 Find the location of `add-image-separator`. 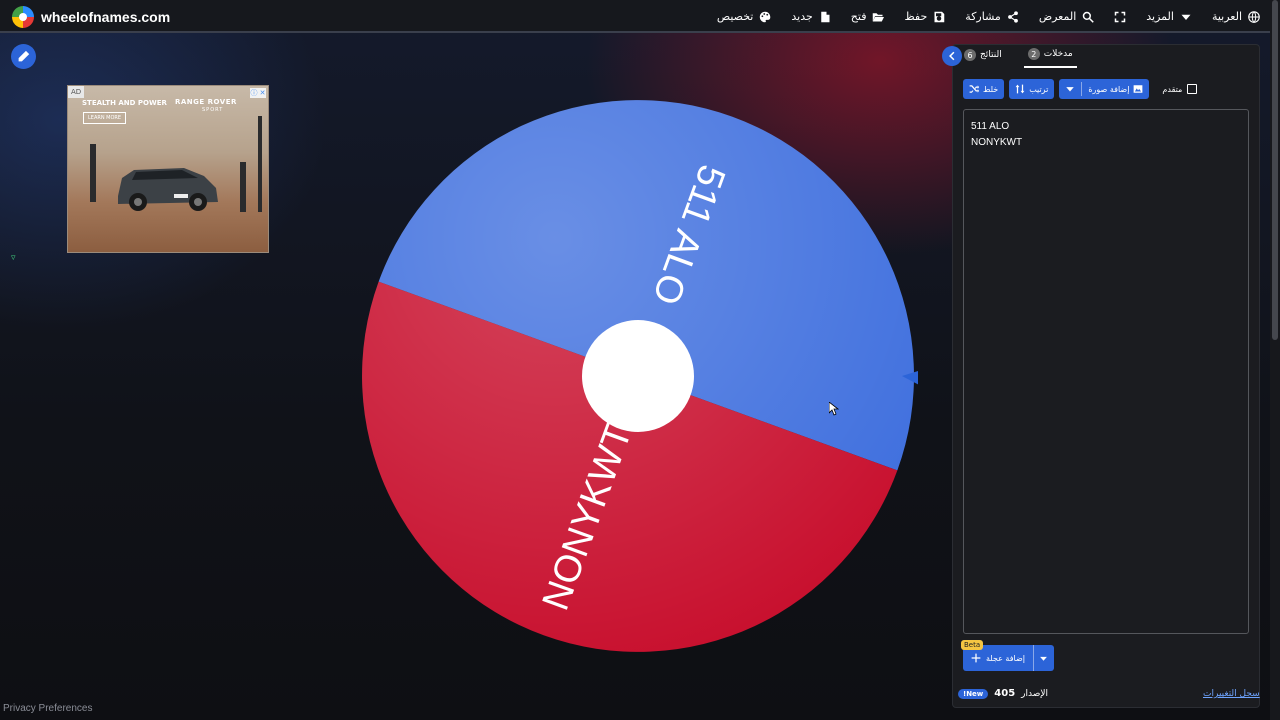

add-image-separator is located at coordinates (1082, 89).